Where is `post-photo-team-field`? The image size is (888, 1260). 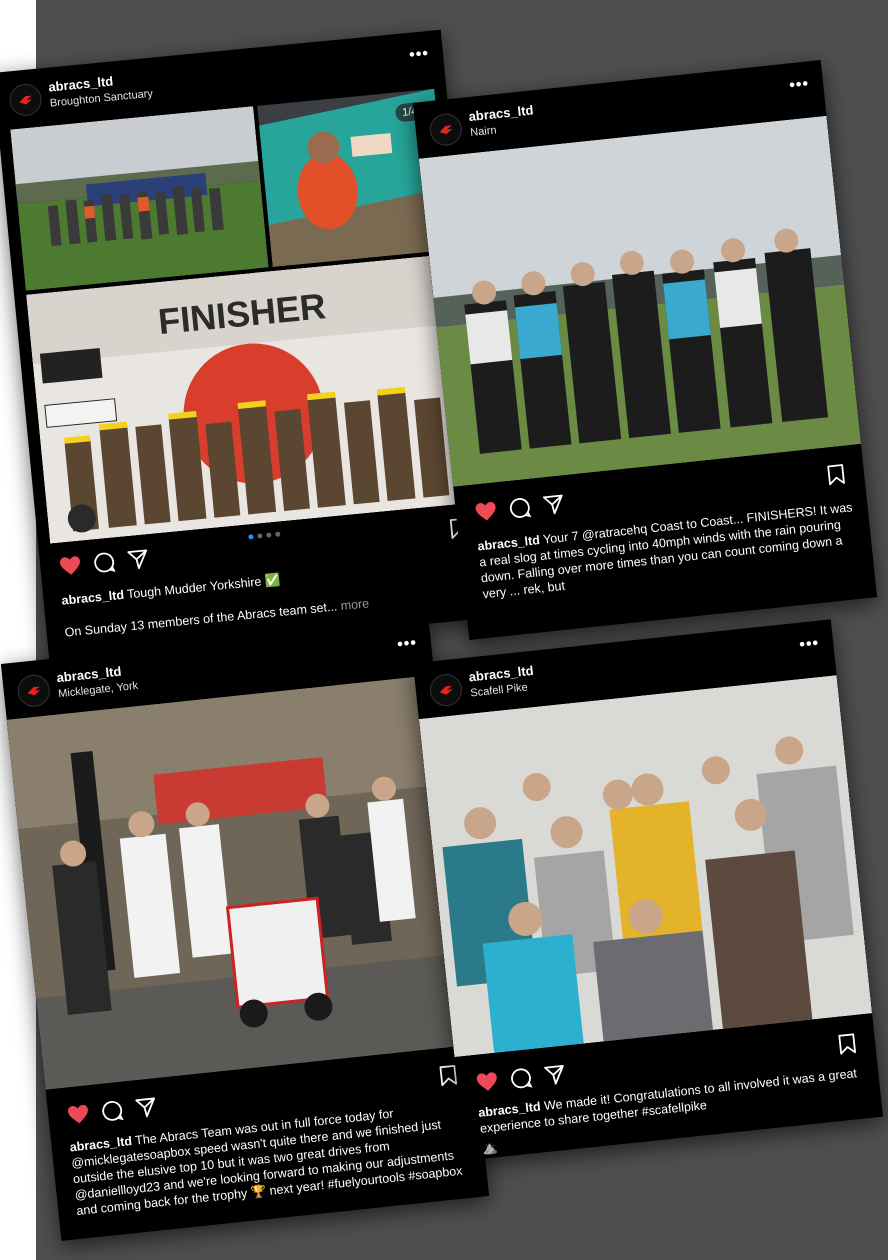
post-photo-team-field is located at coordinates (139, 198).